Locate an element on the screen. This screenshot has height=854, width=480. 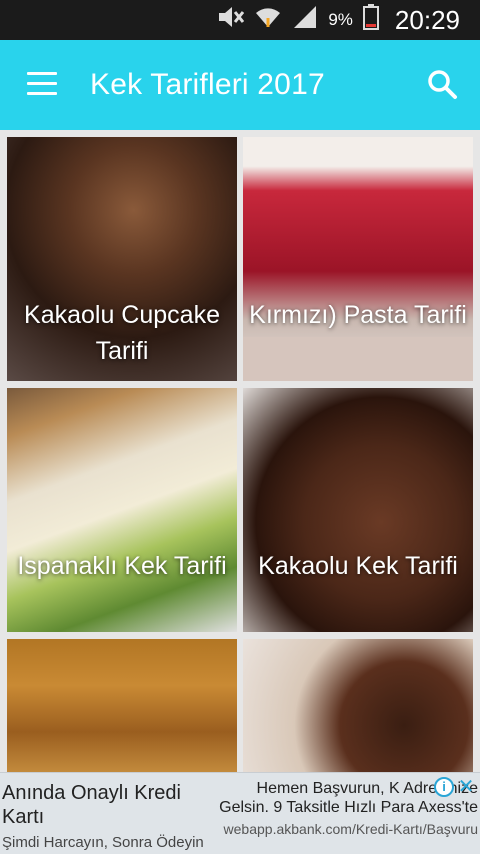
recipe-card: Kırmızı) Pasta Tarifi is located at coordinates (358, 259).